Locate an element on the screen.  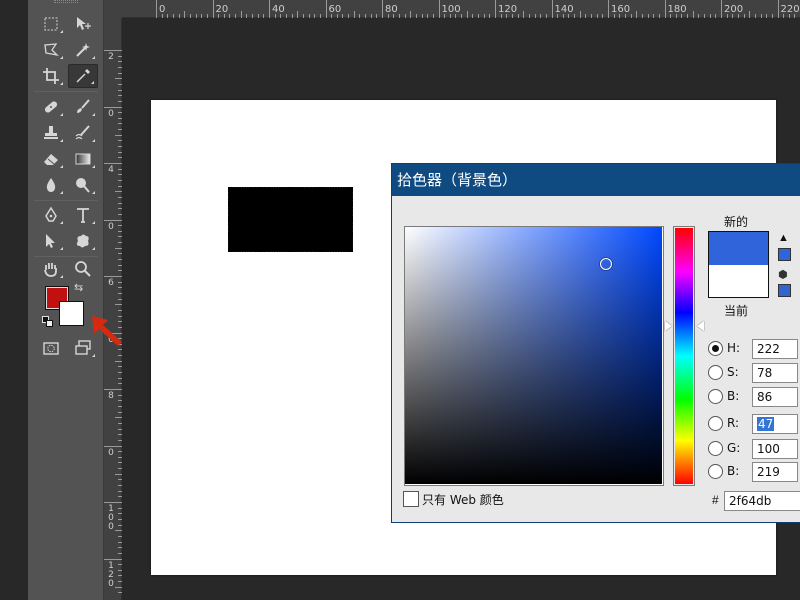
radio-brightness is located at coordinates (715, 396).